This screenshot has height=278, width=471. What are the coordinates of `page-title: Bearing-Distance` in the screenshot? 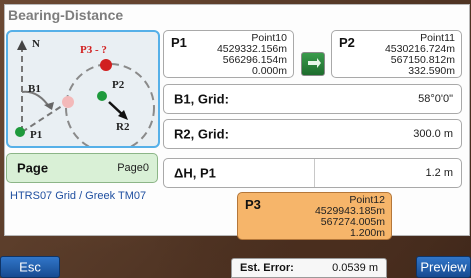 It's located at (66, 15).